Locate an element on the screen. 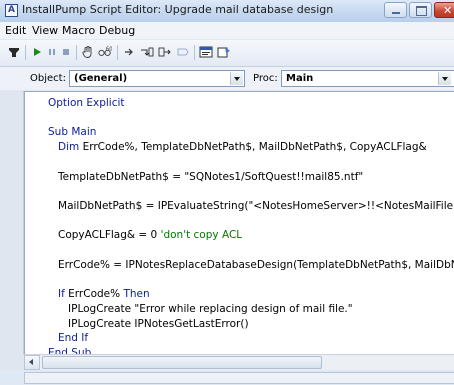  horizontal-scrollbar is located at coordinates (239, 362).